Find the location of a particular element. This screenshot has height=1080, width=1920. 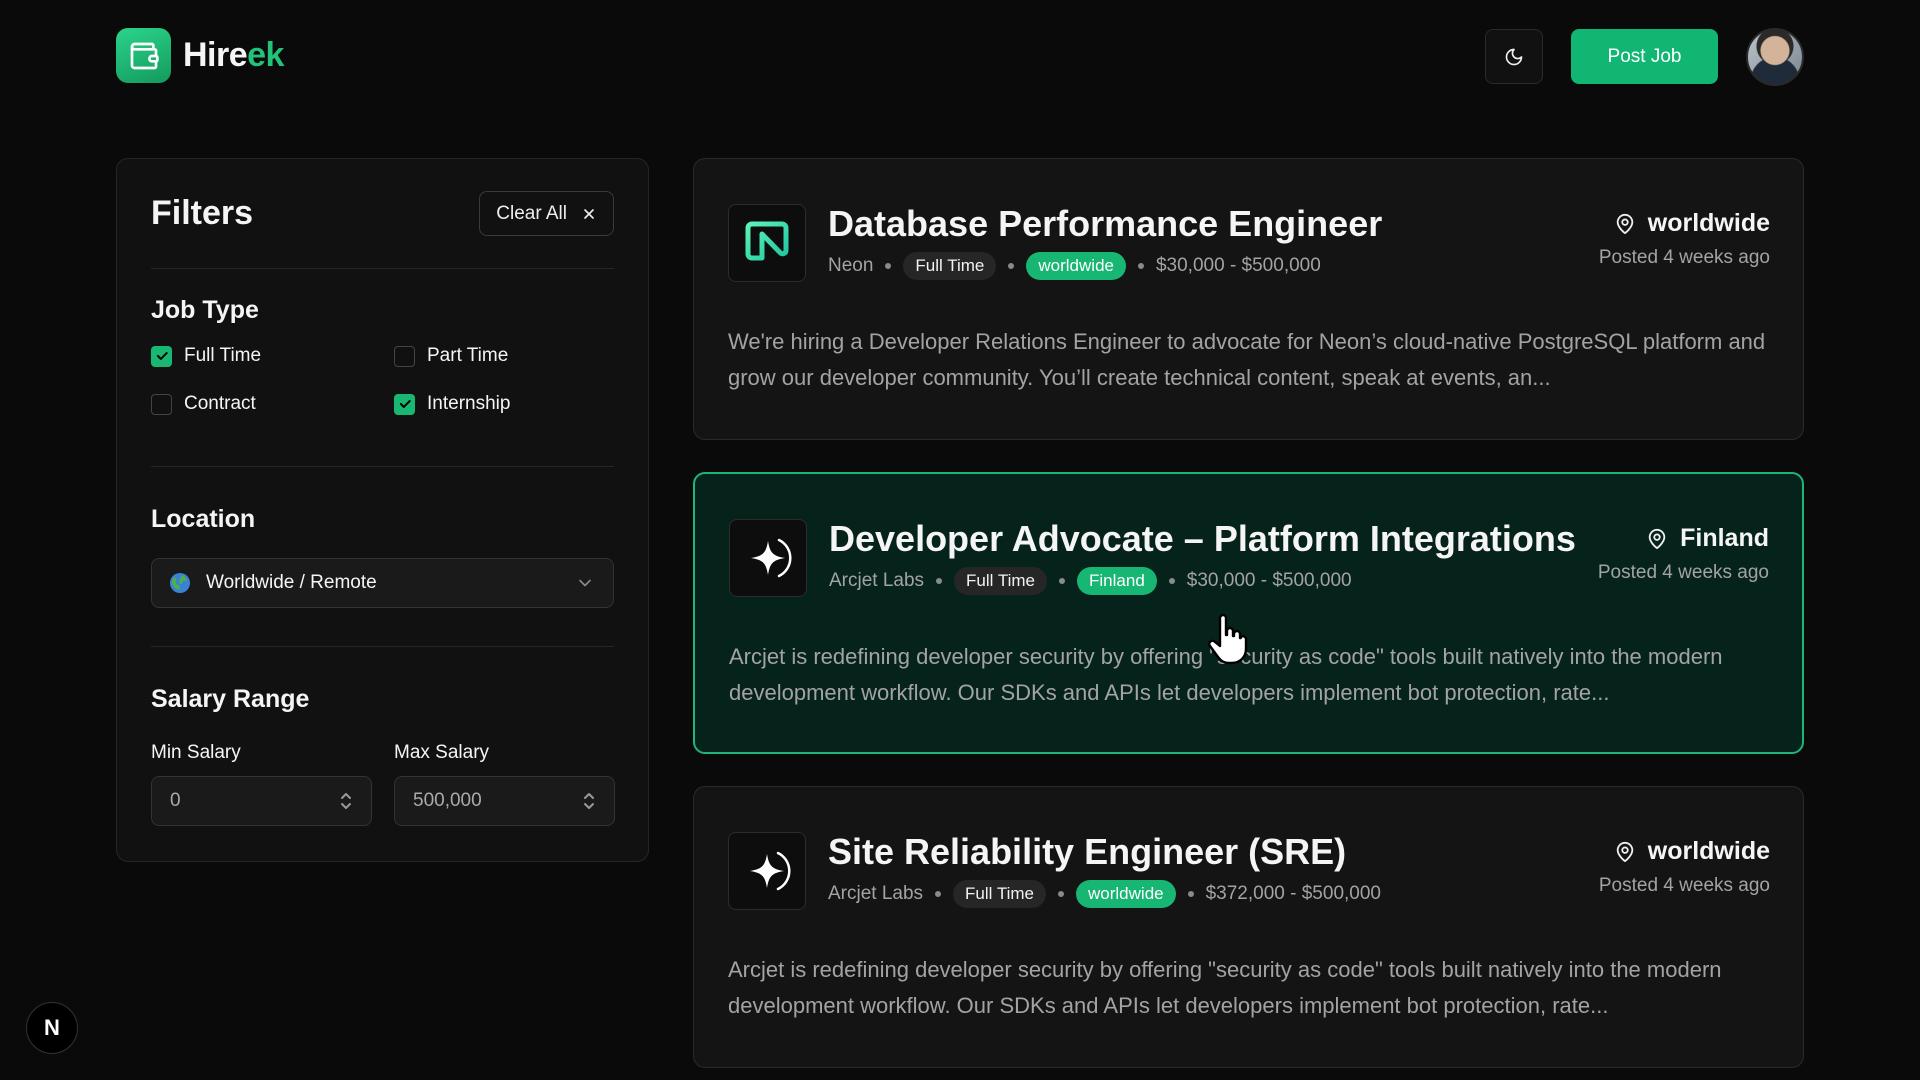

clear-all-button: Clear All is located at coordinates (546, 213).